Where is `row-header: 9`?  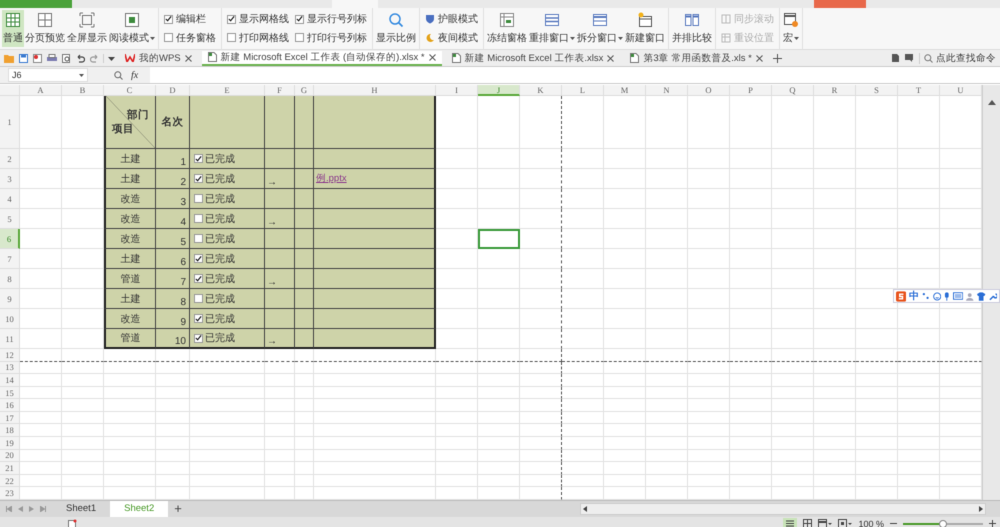
row-header: 9 is located at coordinates (10, 299).